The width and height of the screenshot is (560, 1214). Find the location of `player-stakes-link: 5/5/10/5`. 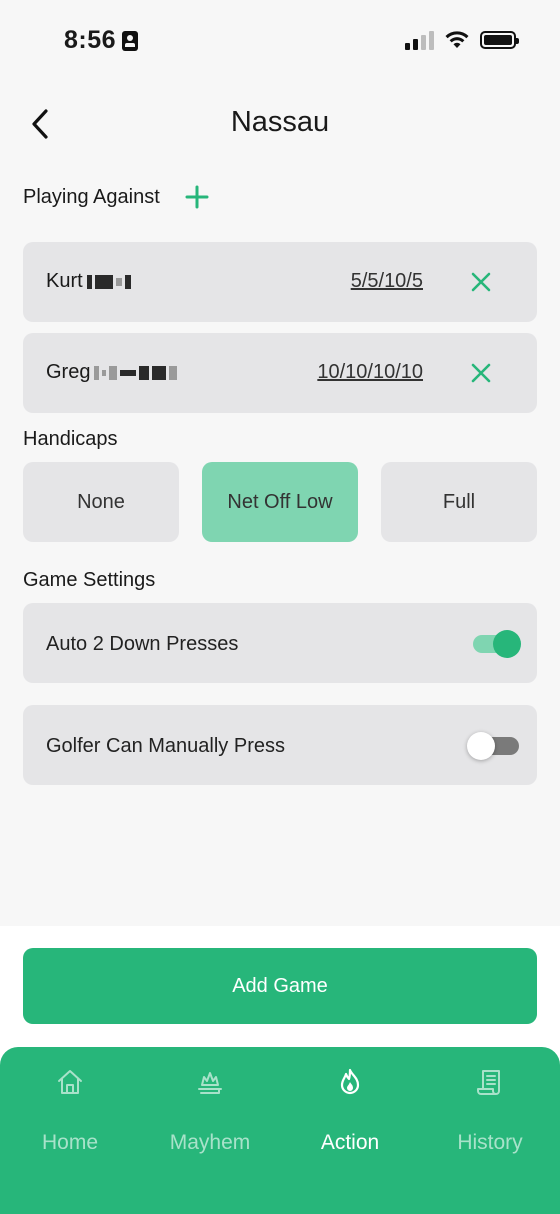

player-stakes-link: 5/5/10/5 is located at coordinates (387, 281).